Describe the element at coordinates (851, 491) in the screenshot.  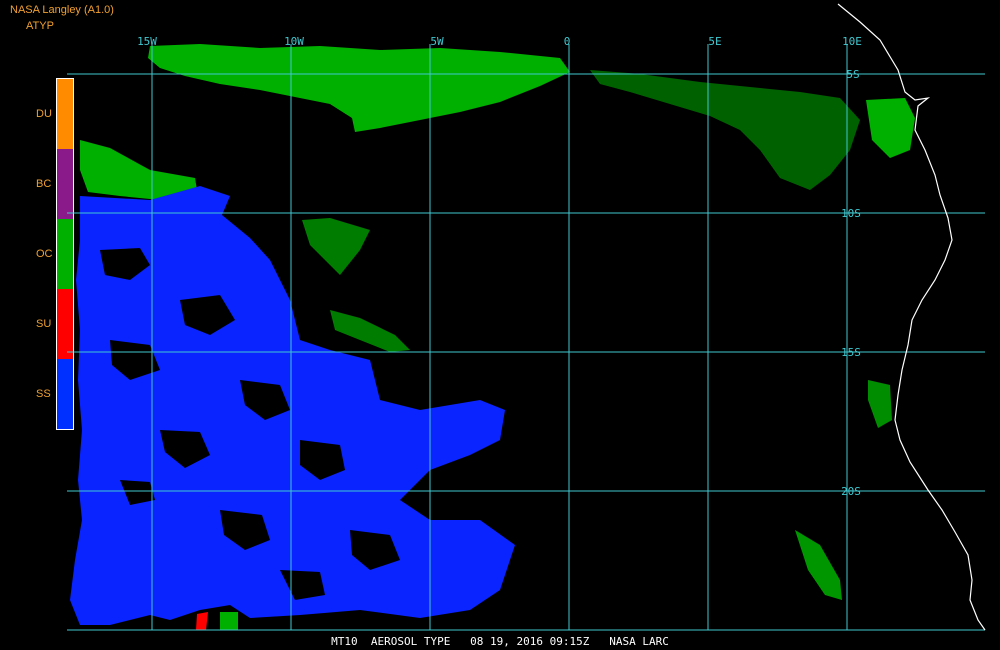
I see `lat-label-20s: 20S` at that location.